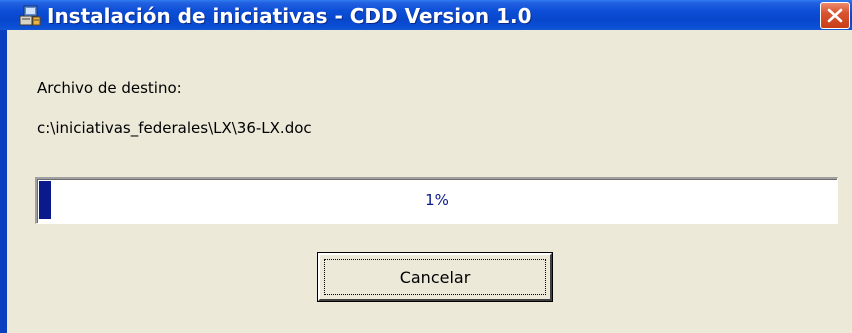 This screenshot has width=852, height=333. I want to click on close-icon, so click(835, 15).